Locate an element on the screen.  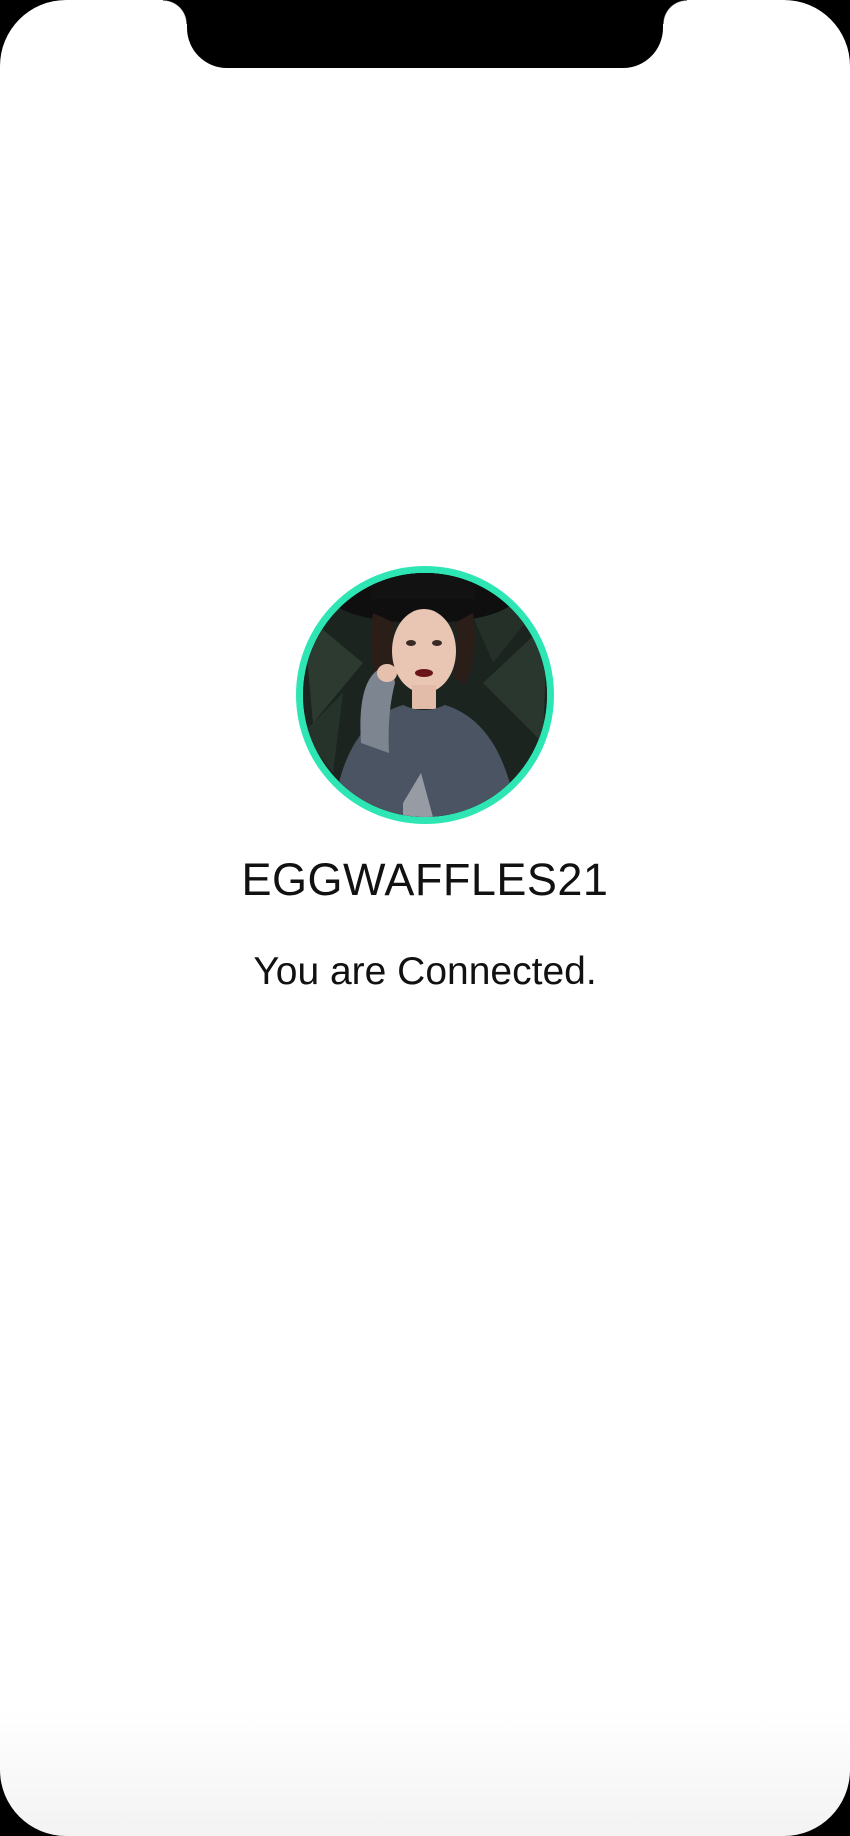
avatar is located at coordinates (425, 695).